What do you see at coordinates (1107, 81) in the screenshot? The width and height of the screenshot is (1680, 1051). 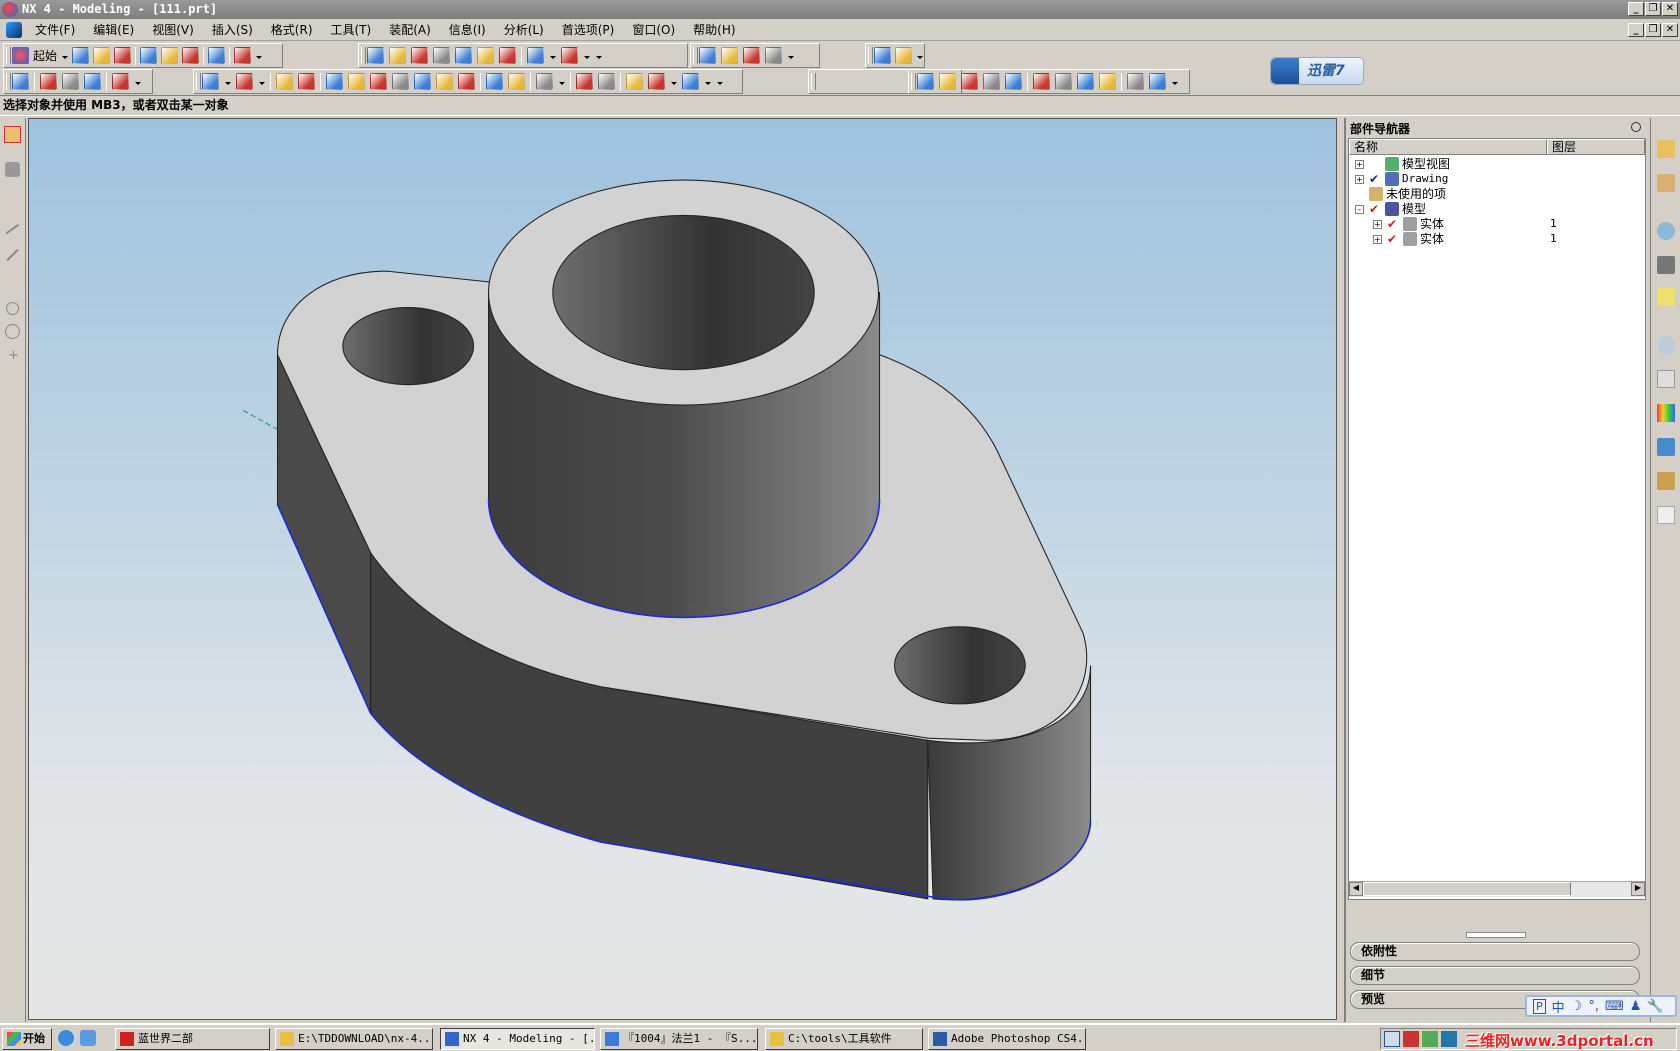 I see `patch-icon` at bounding box center [1107, 81].